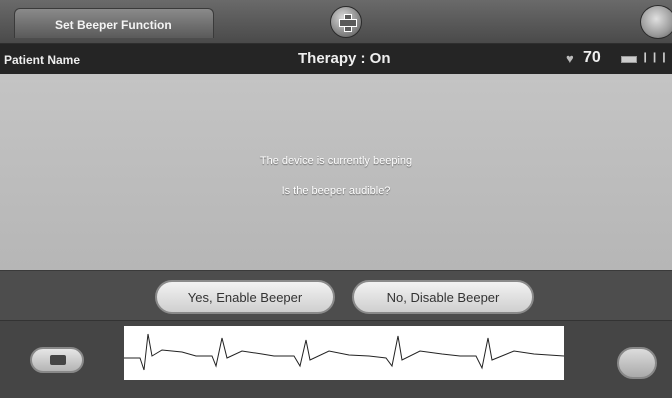 The width and height of the screenshot is (672, 398). Describe the element at coordinates (637, 363) in the screenshot. I see `ecg-button` at that location.